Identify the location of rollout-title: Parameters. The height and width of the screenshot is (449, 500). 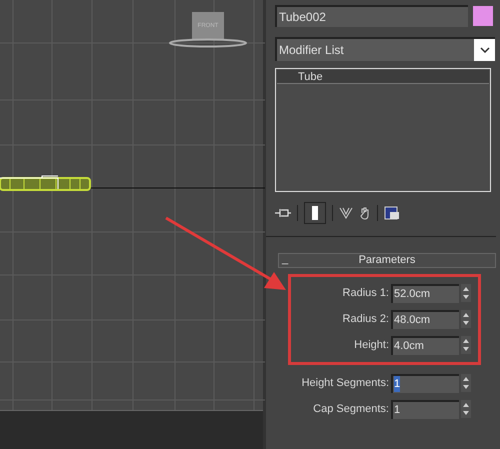
(387, 260).